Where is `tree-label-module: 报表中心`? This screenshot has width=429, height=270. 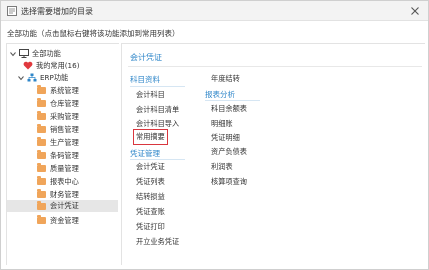
tree-label-module: 报表中心 is located at coordinates (64, 181).